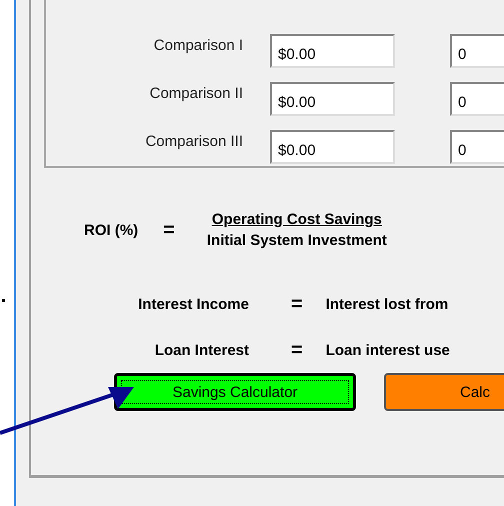  I want to click on formula-label: Interest Income, so click(193, 304).